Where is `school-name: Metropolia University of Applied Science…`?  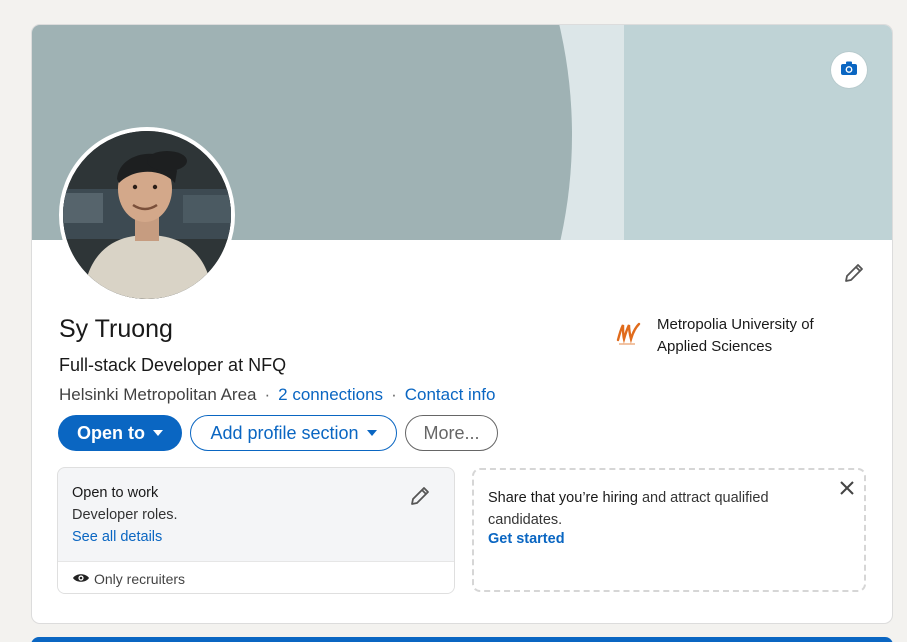
school-name: Metropolia University of Applied Science… is located at coordinates (735, 335).